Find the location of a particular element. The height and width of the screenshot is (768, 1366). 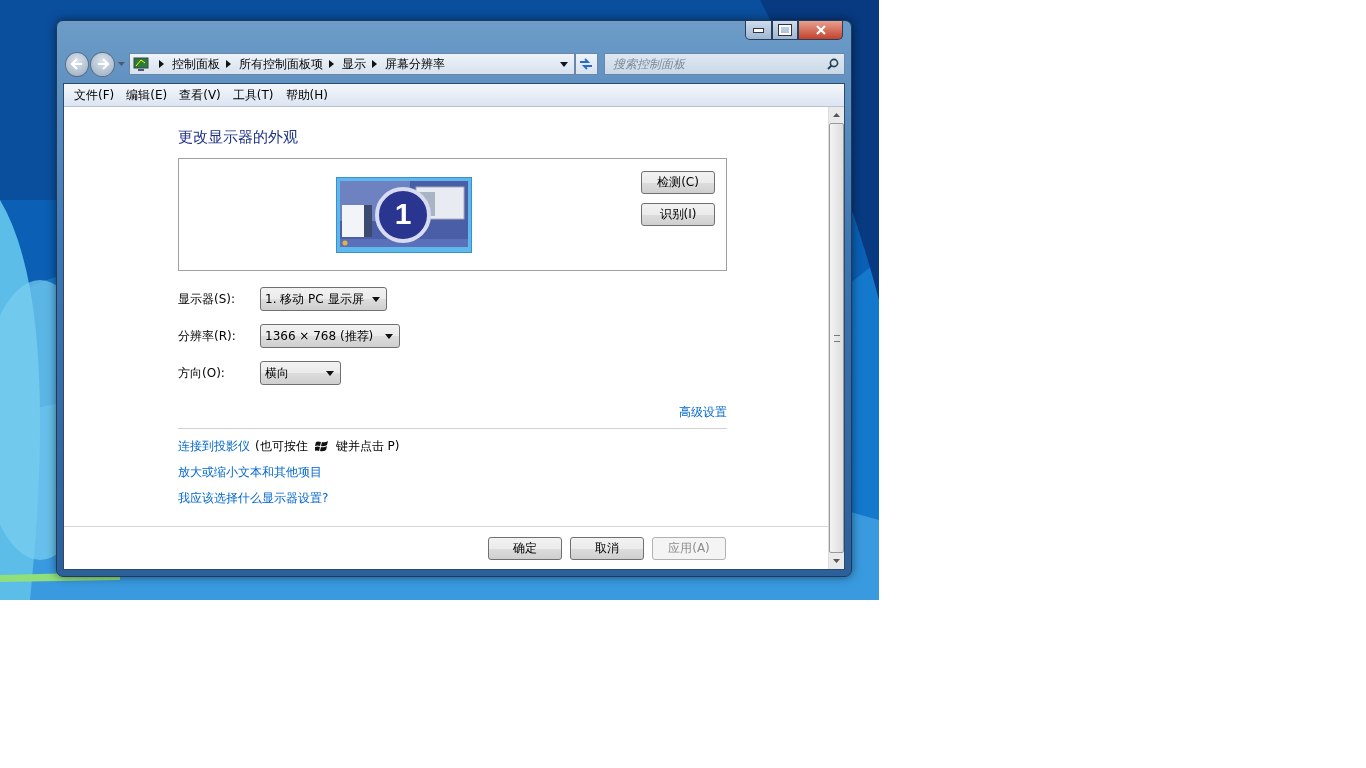

close-button is located at coordinates (820, 30).